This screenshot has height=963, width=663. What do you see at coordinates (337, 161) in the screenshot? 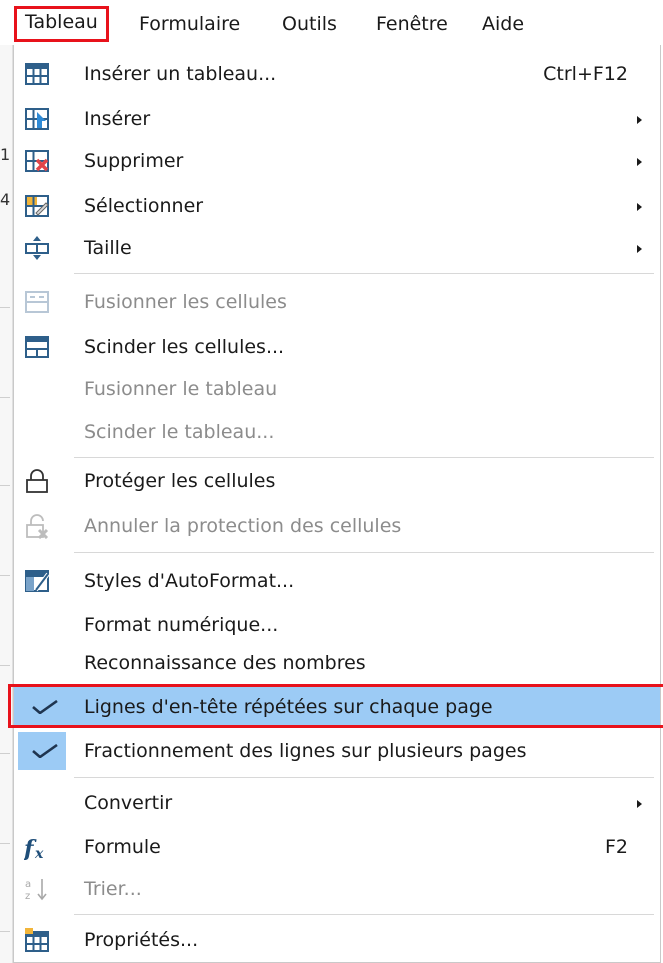
I see `menu-item-delete: Supprimer` at bounding box center [337, 161].